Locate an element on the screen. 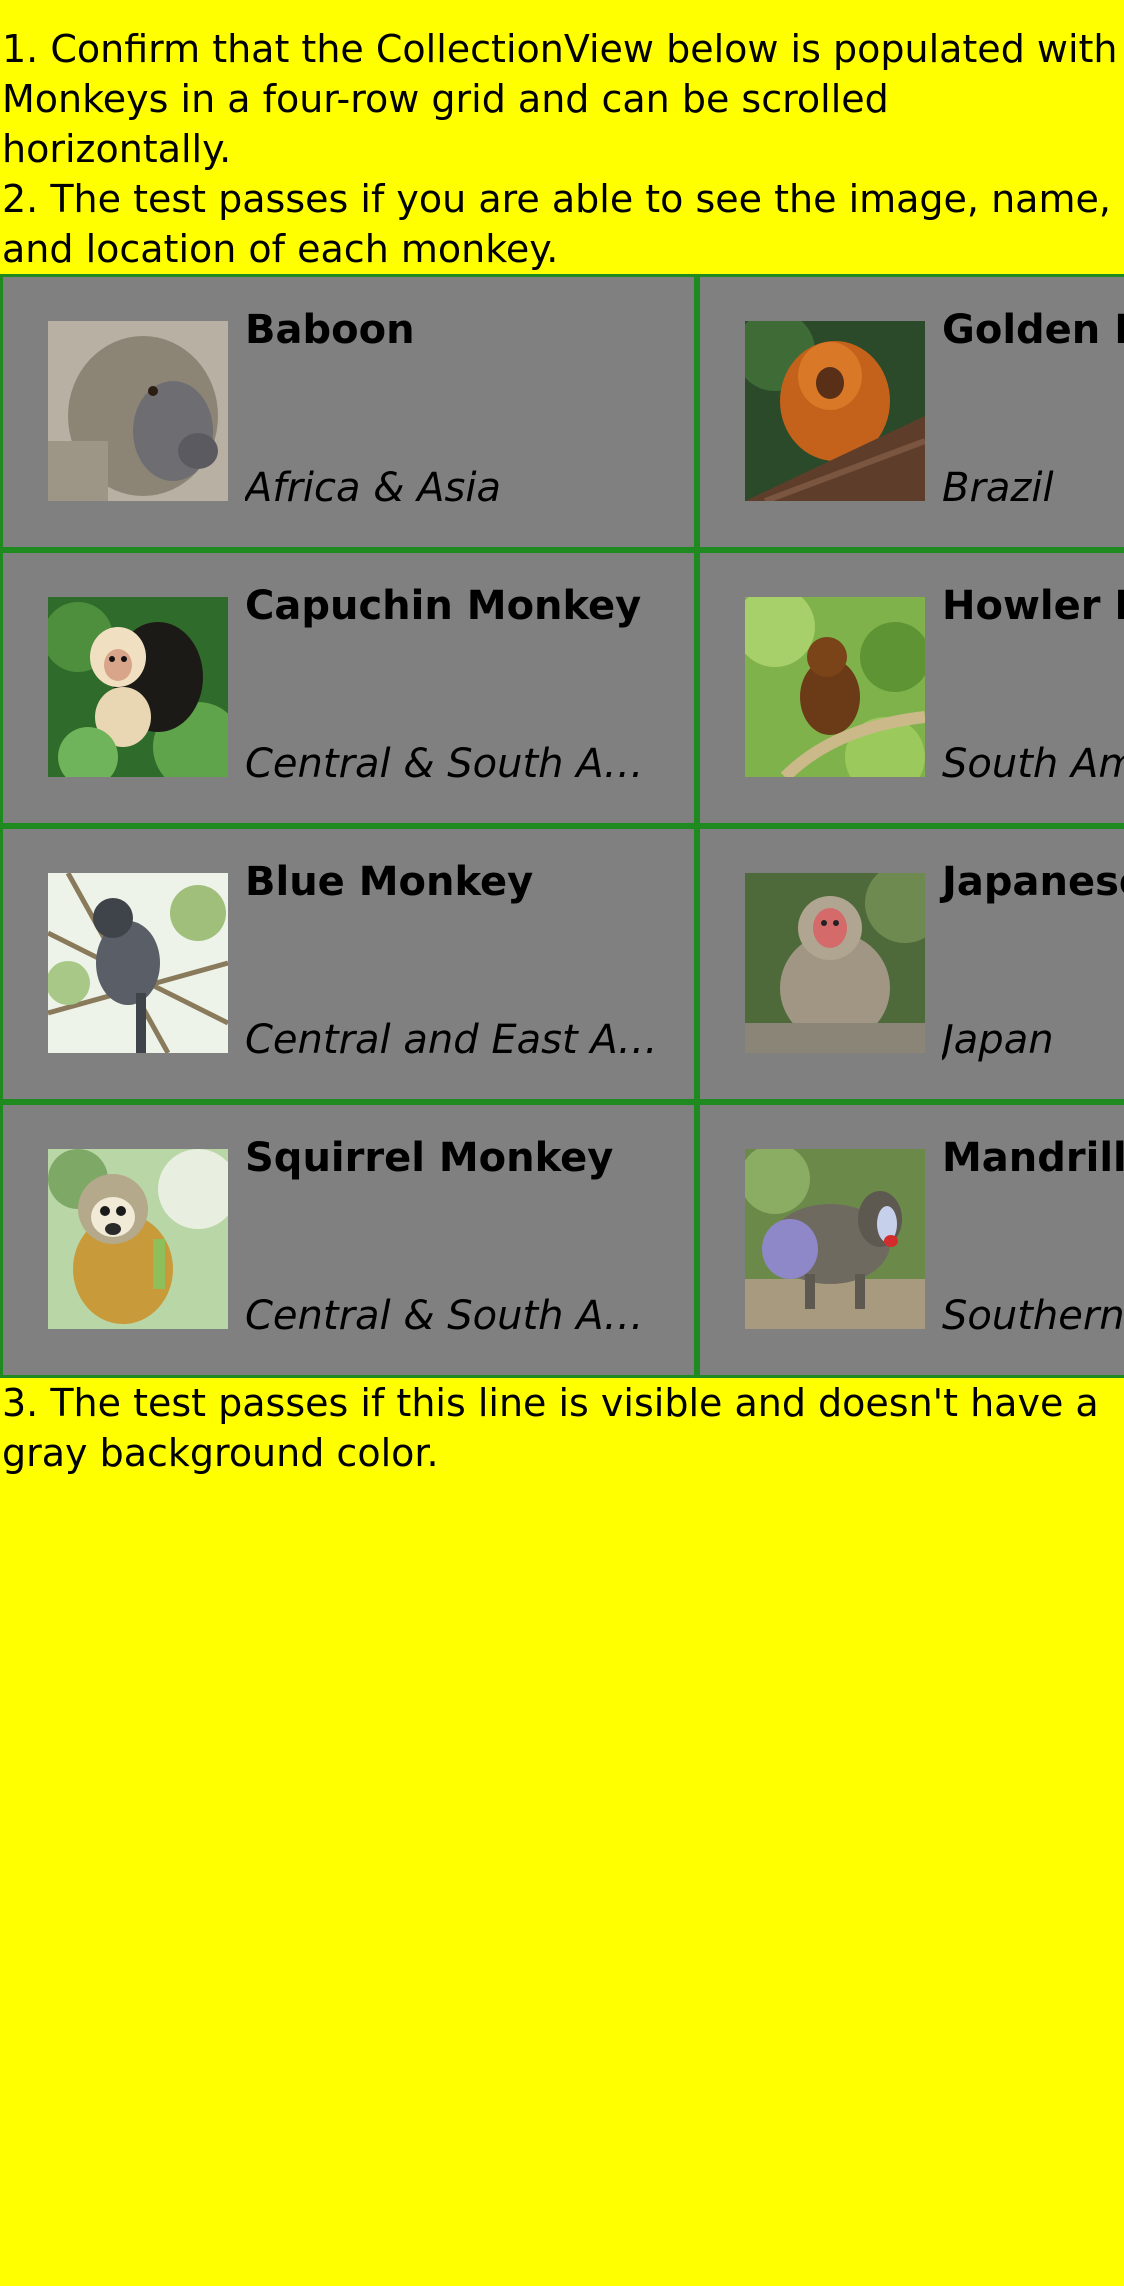 The width and height of the screenshot is (1124, 2286). monkey-name: Howler Monkey is located at coordinates (1033, 606).